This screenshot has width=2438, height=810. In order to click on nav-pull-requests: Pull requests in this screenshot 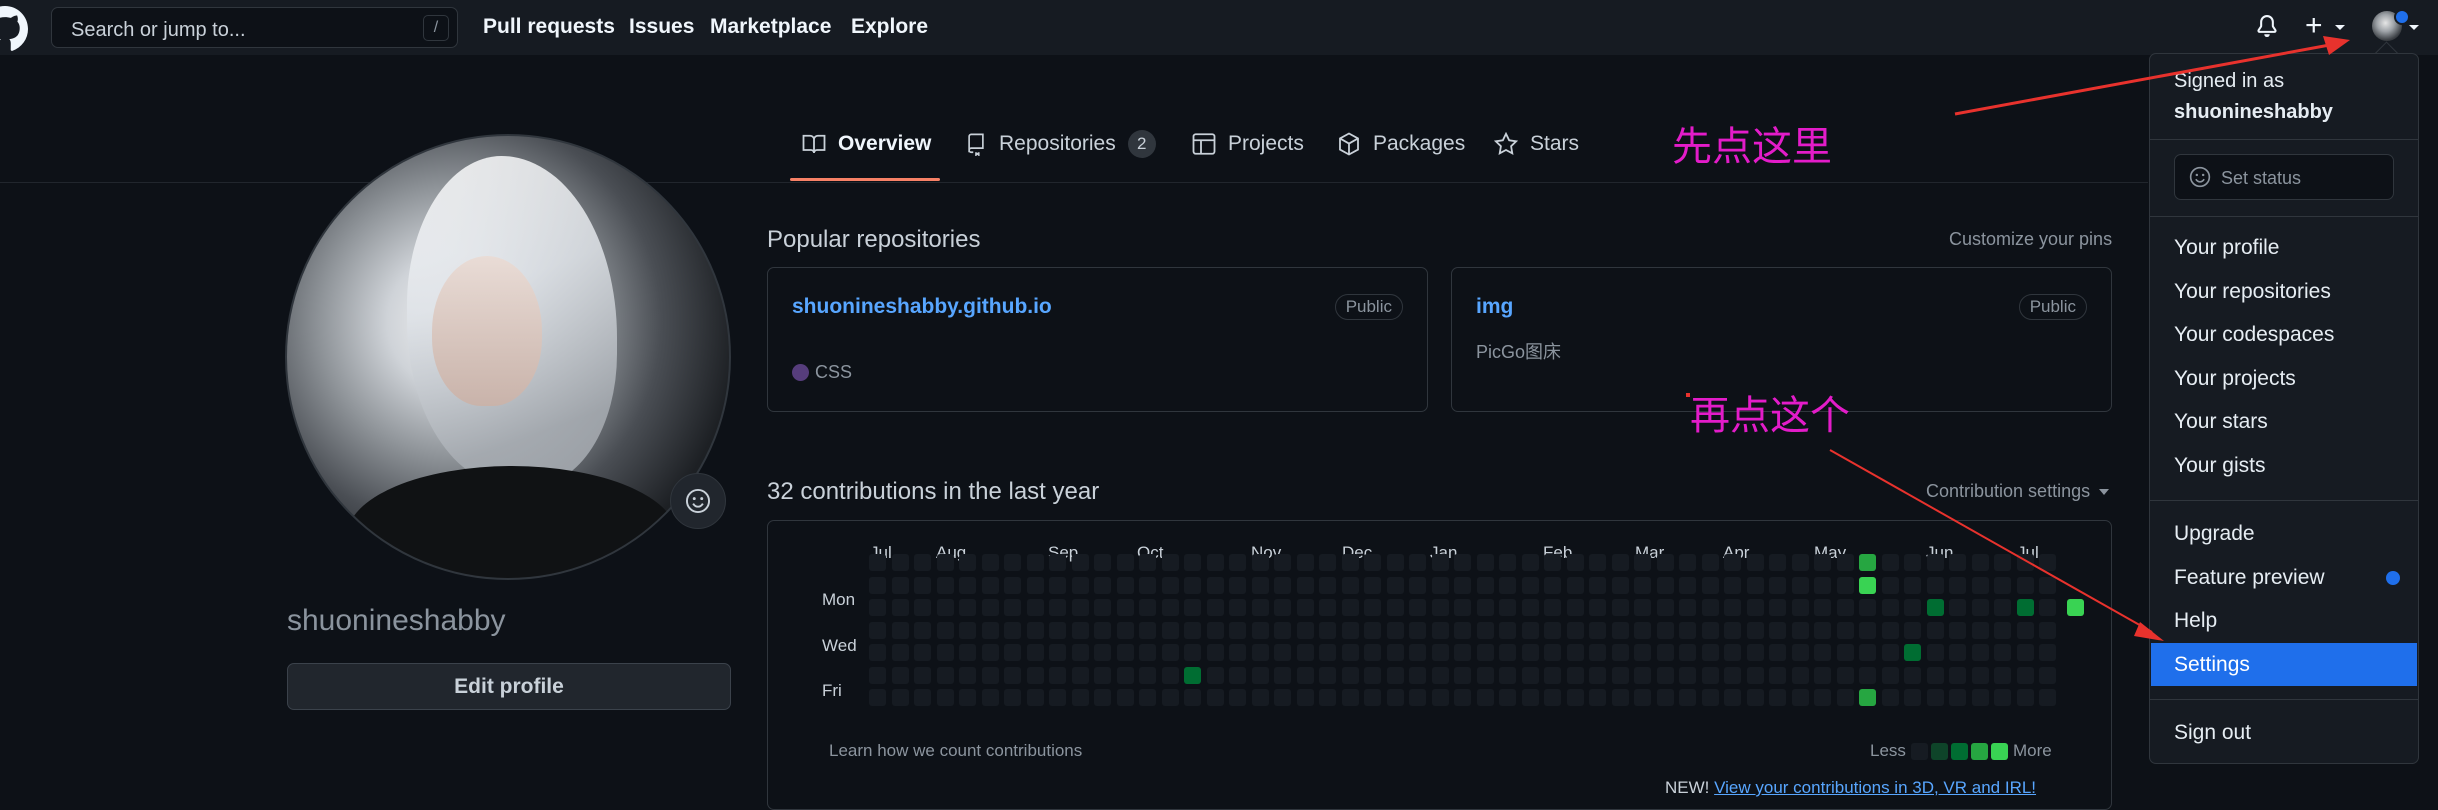, I will do `click(549, 27)`.